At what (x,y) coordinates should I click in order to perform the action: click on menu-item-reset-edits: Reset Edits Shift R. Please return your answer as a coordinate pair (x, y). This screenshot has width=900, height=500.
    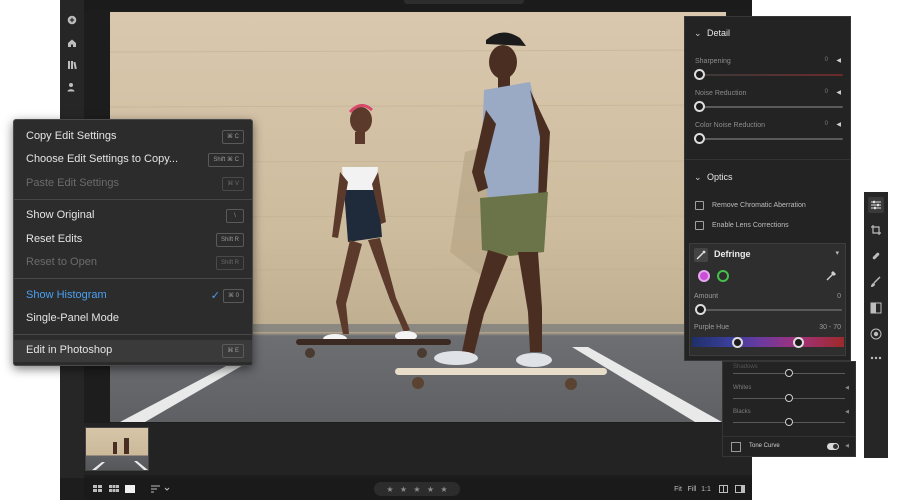
    Looking at the image, I should click on (133, 240).